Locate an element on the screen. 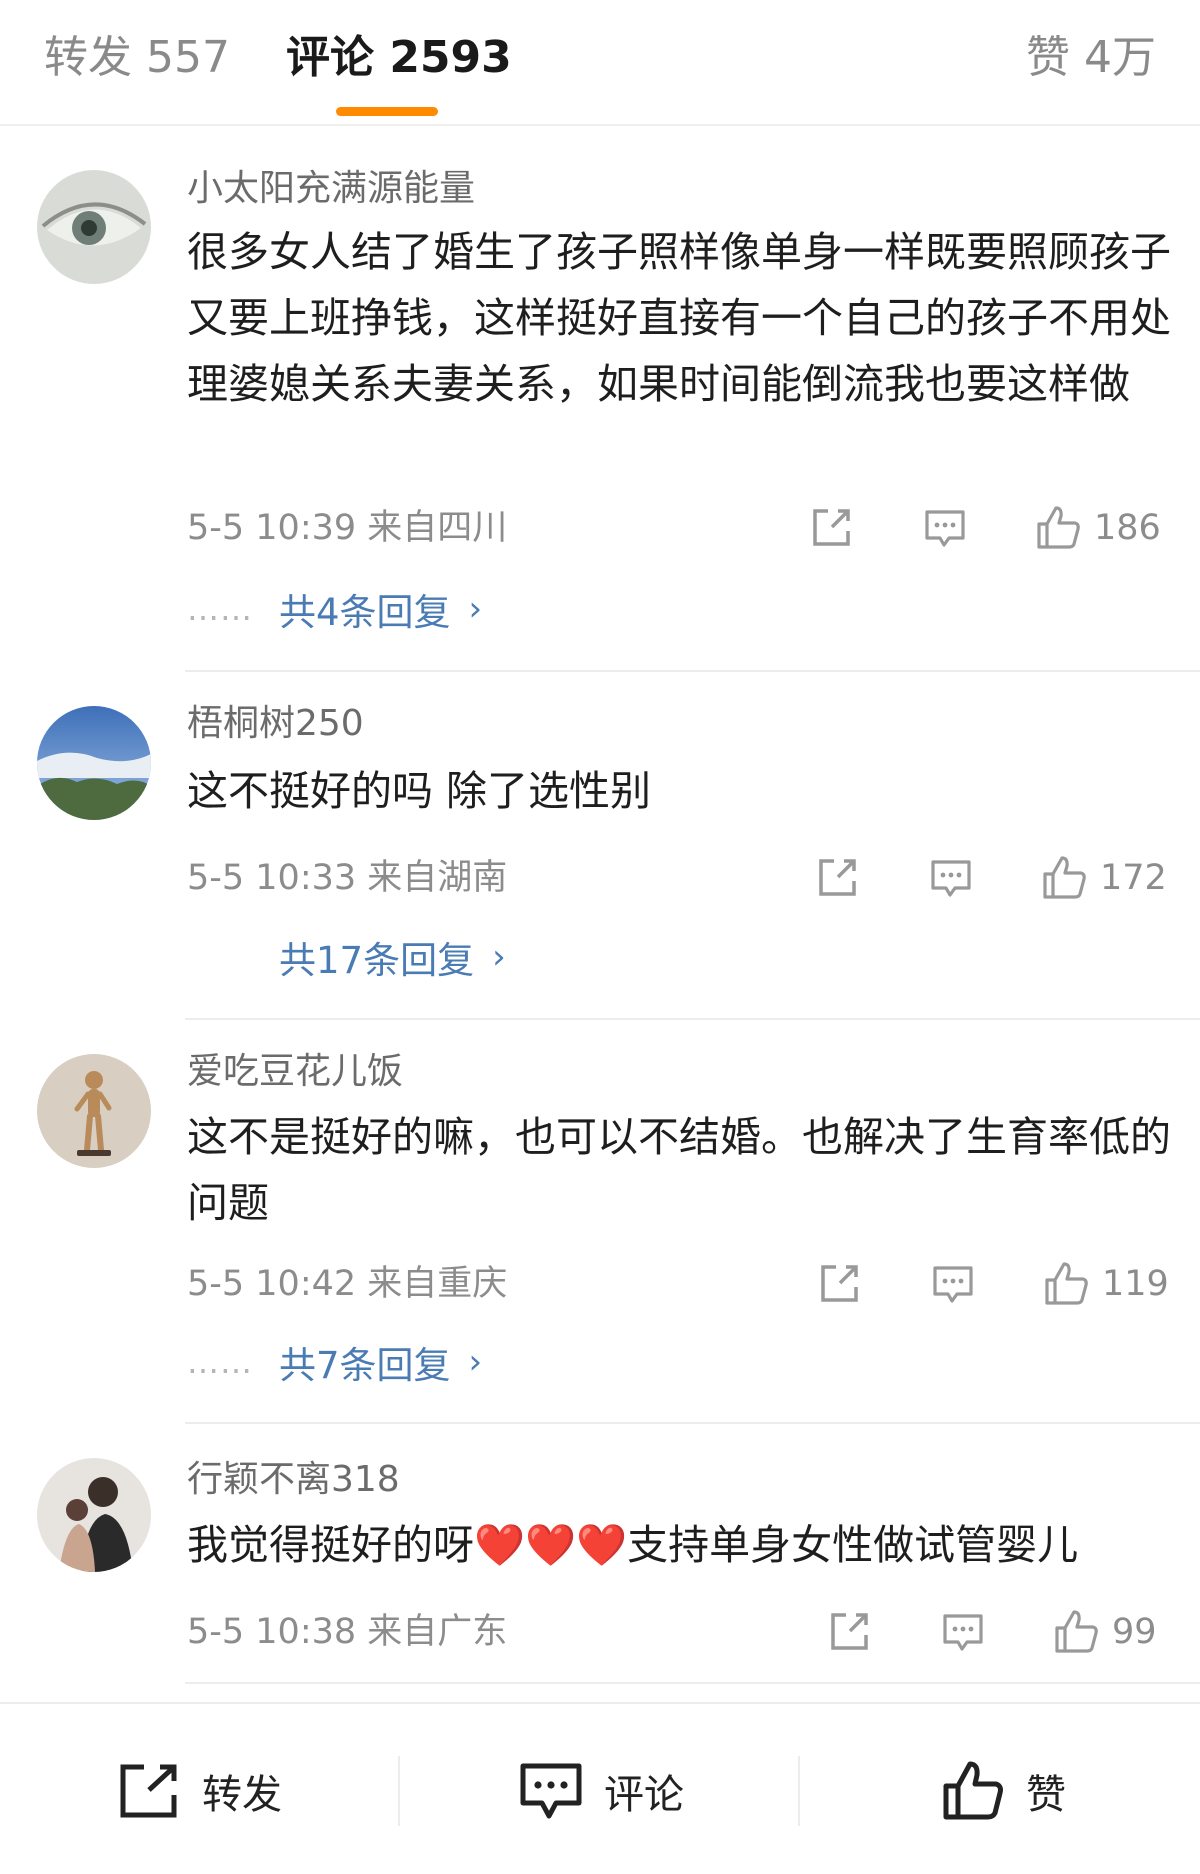 This screenshot has width=1200, height=1874. like-button: 119 is located at coordinates (1105, 1284).